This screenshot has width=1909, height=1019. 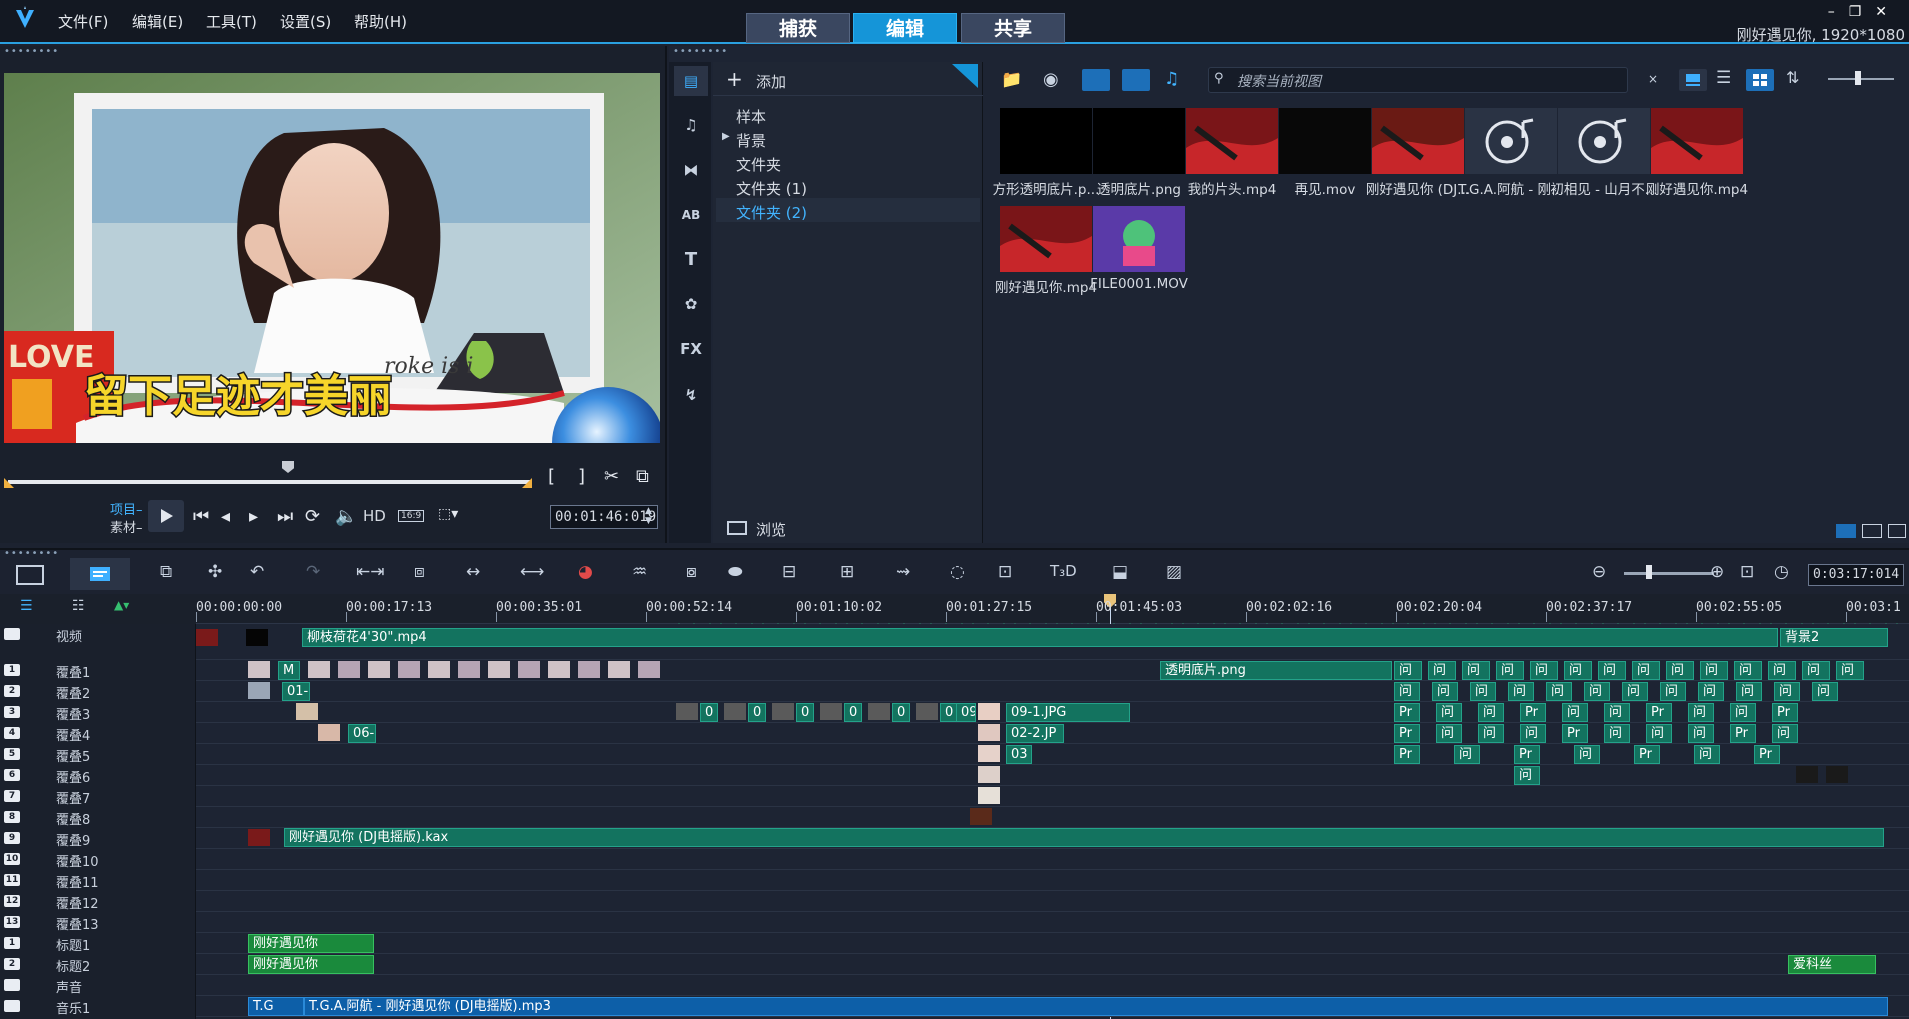 I want to click on enlarge-preview-icon: ⧉, so click(x=642, y=476).